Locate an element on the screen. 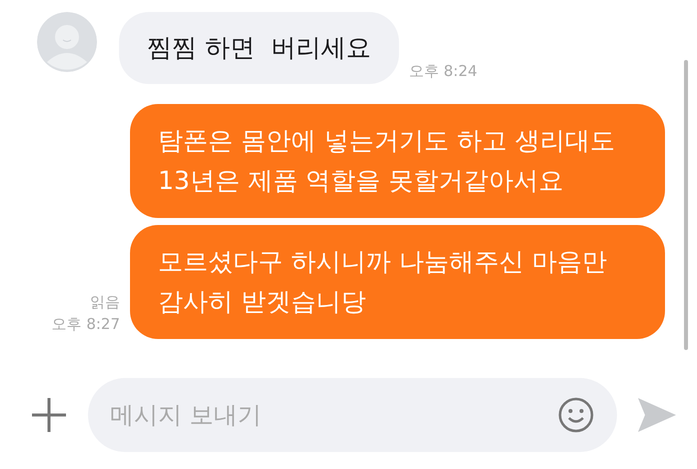 This screenshot has height=469, width=697. avatar-icon is located at coordinates (67, 42).